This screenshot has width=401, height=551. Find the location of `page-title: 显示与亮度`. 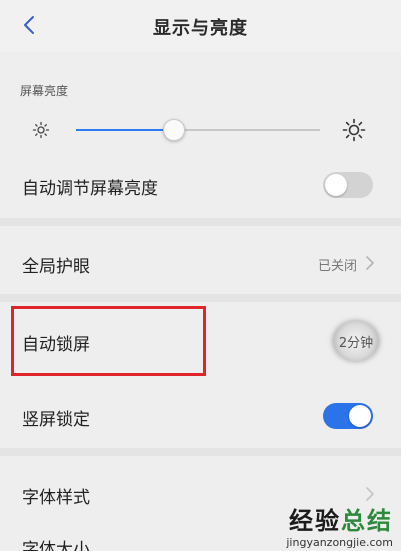

page-title: 显示与亮度 is located at coordinates (200, 28).